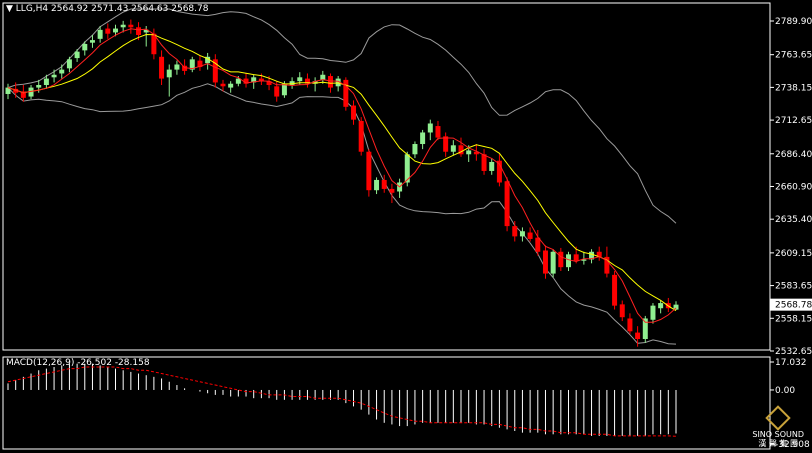  What do you see at coordinates (793, 254) in the screenshot?
I see `price-tick-label: 2609.15` at bounding box center [793, 254].